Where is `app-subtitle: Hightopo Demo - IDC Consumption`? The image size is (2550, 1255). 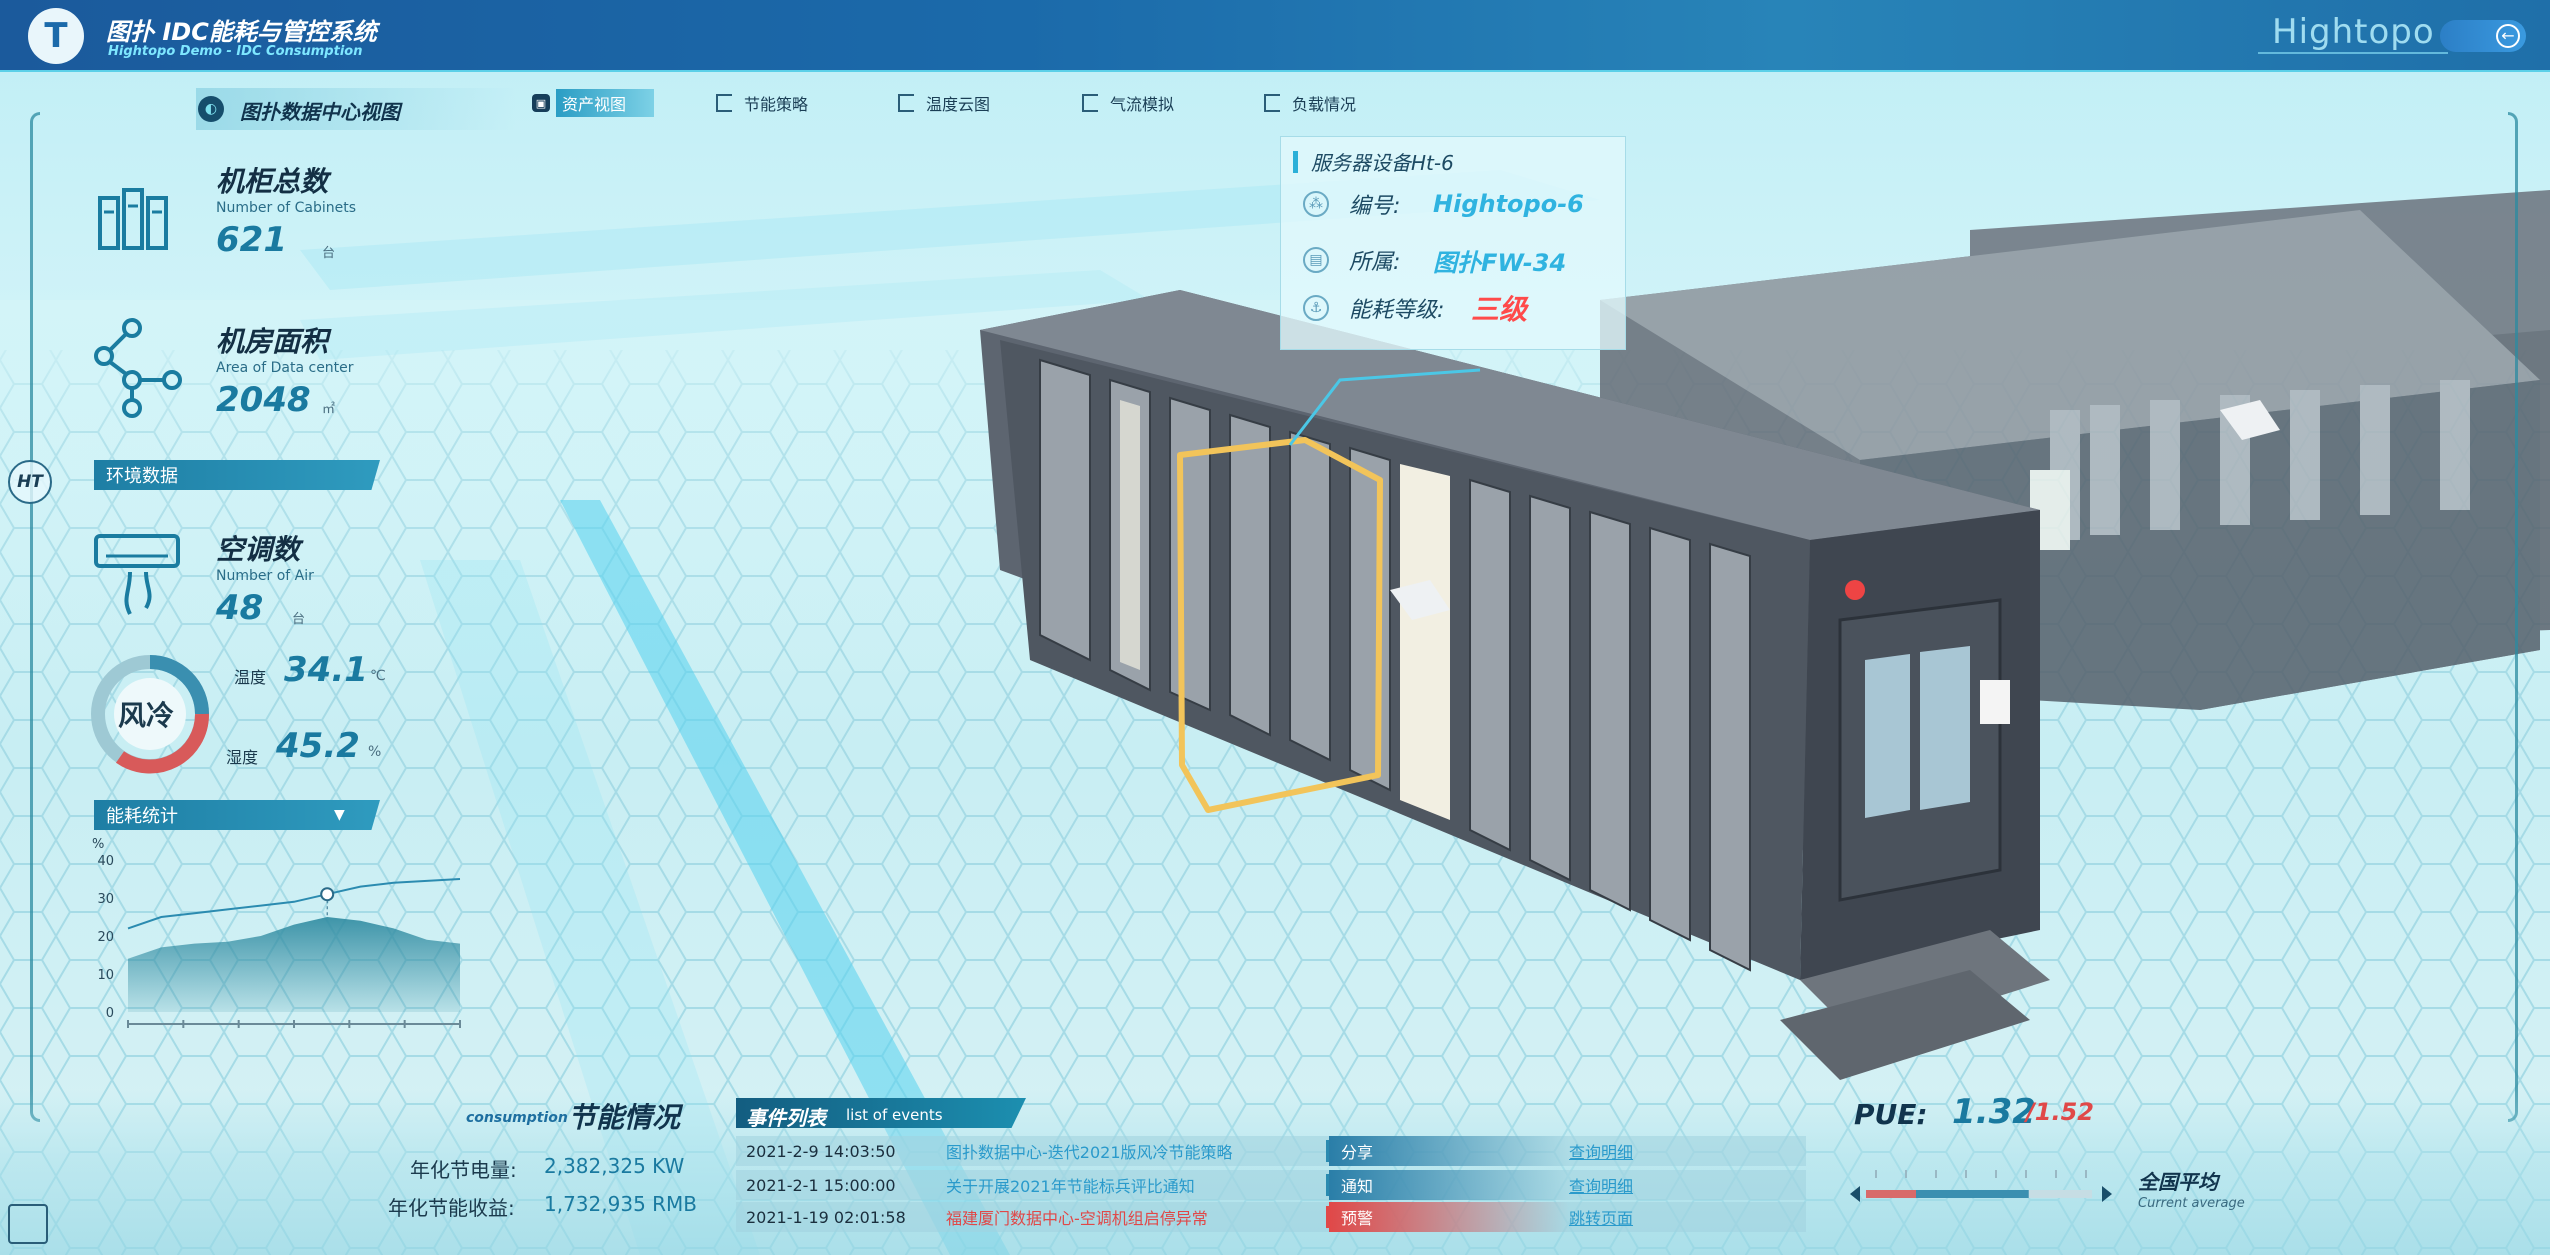
app-subtitle: Hightopo Demo - IDC Consumption is located at coordinates (235, 51).